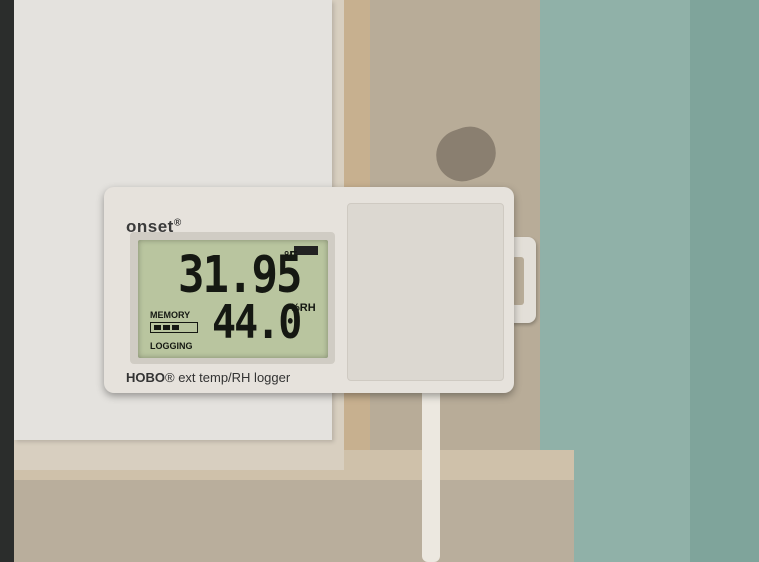 Image resolution: width=759 pixels, height=562 pixels. What do you see at coordinates (7, 281) in the screenshot?
I see `dark-edge` at bounding box center [7, 281].